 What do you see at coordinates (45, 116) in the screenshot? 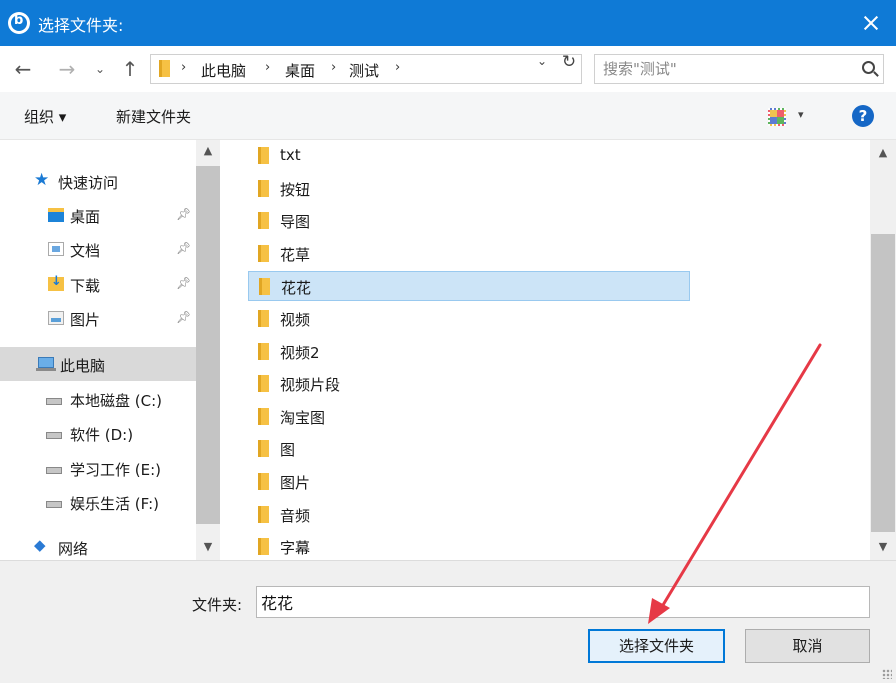
I see `organize-menu-button: 组织 ▾` at bounding box center [45, 116].